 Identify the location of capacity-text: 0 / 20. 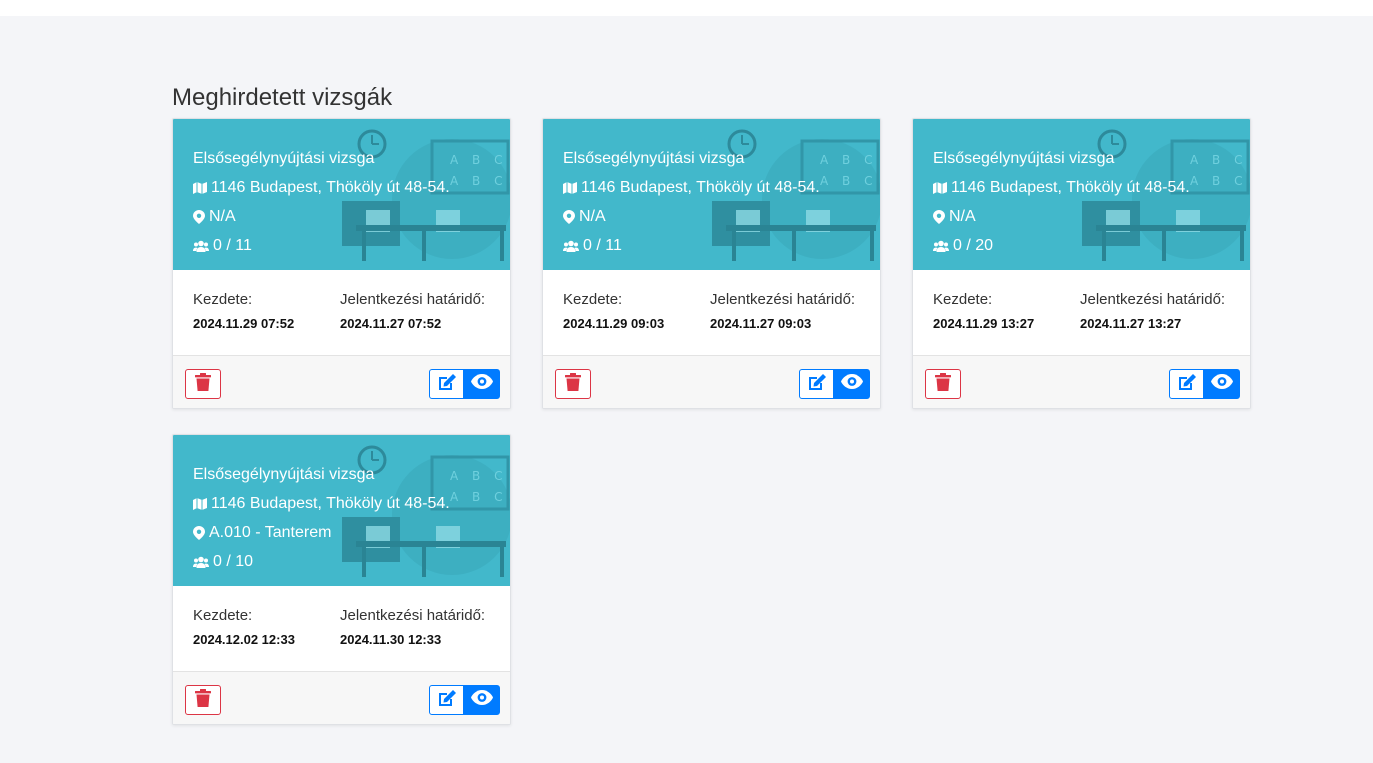
(973, 245).